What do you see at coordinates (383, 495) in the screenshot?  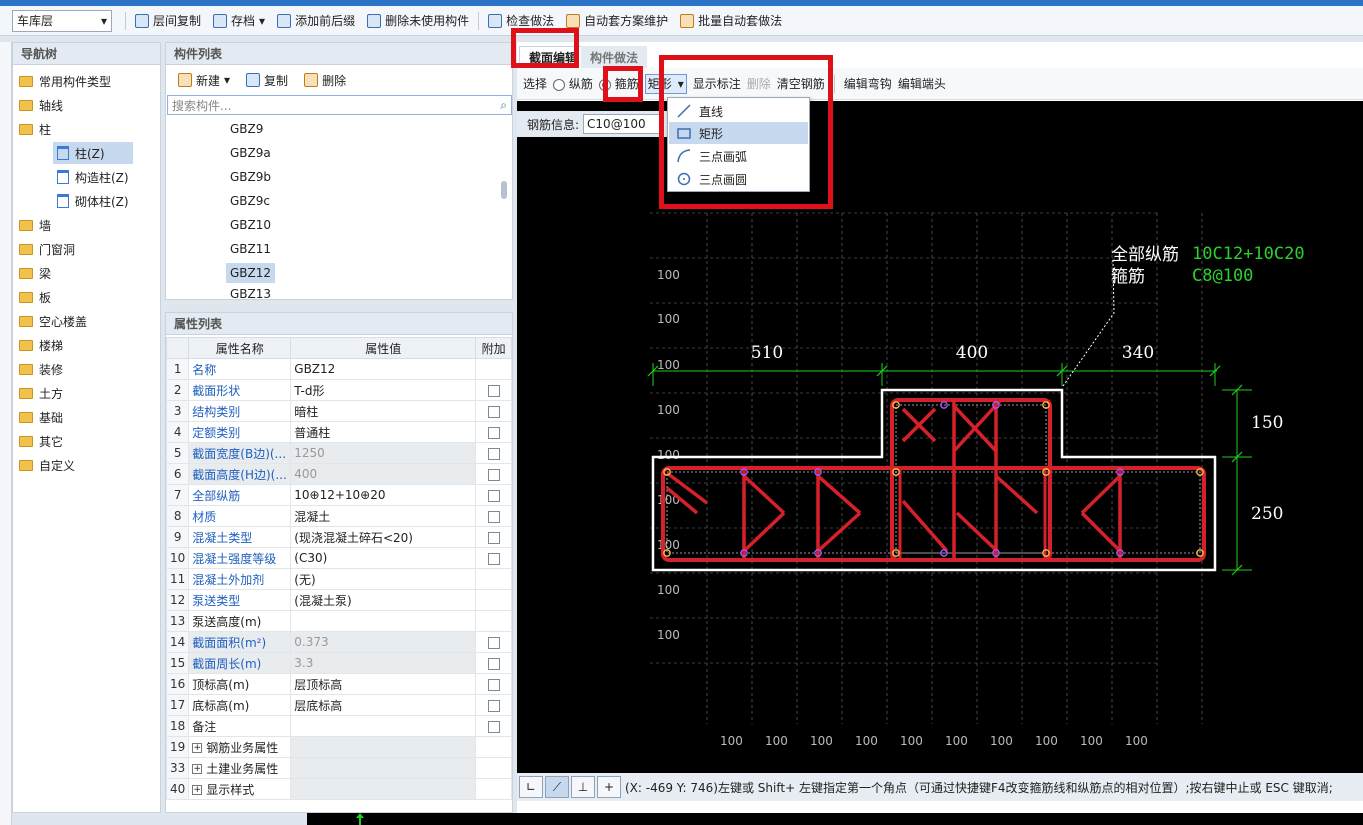 I see `prop-value: 10⊕12+10⊕20` at bounding box center [383, 495].